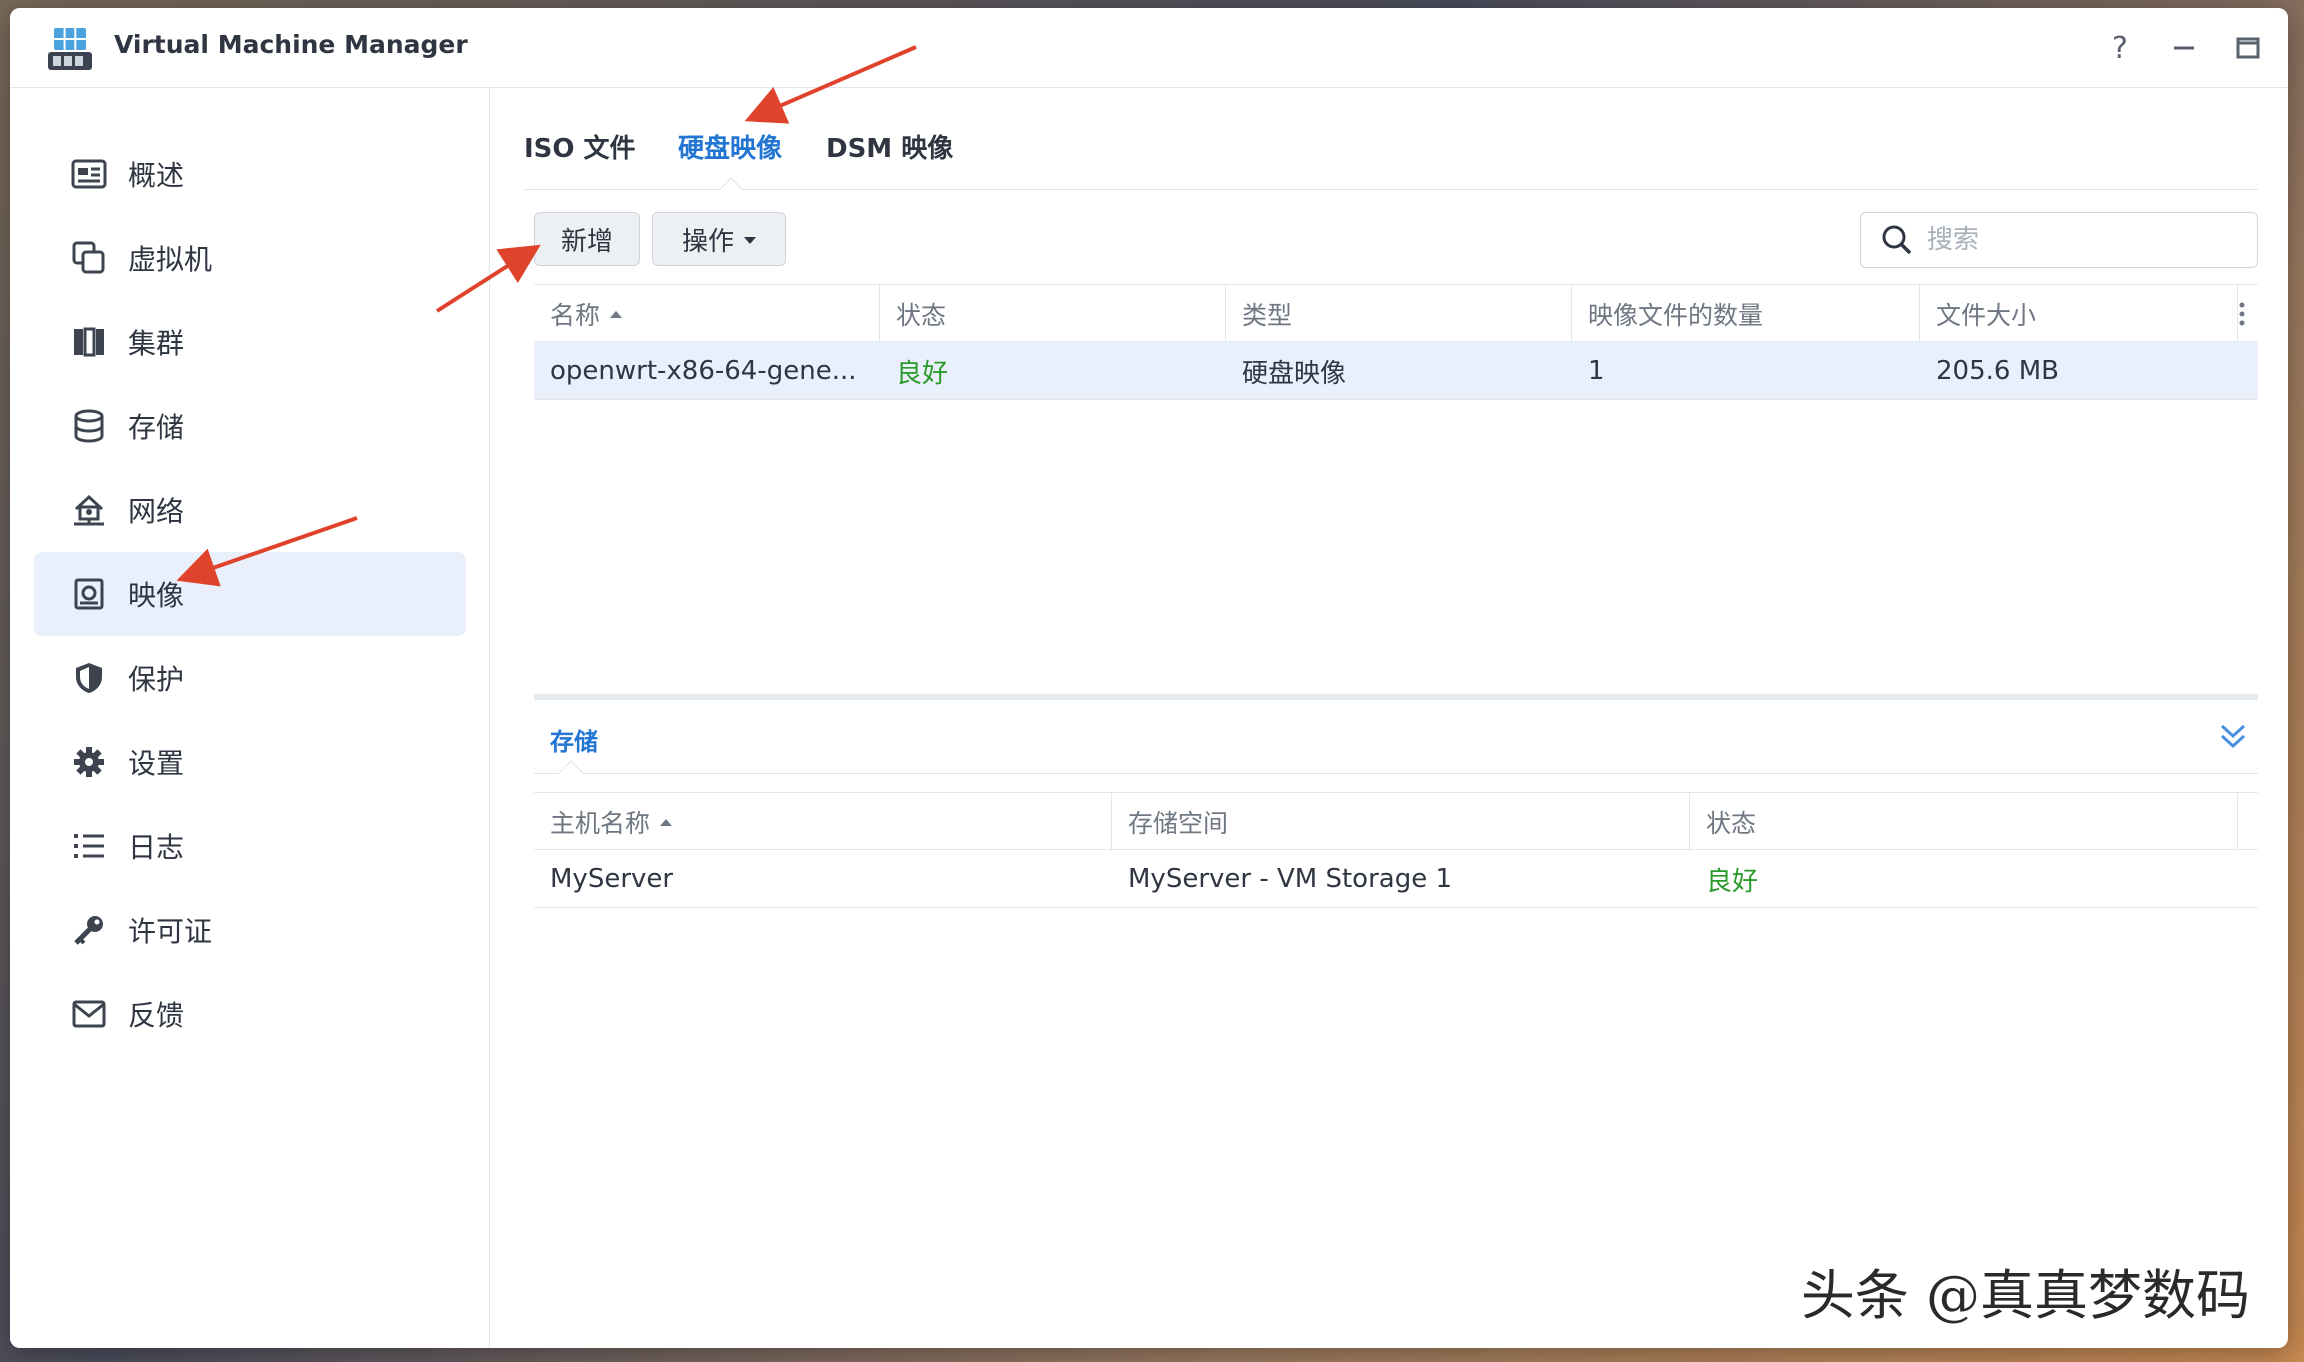 This screenshot has height=1362, width=2304. Describe the element at coordinates (89, 174) in the screenshot. I see `overview-icon` at that location.